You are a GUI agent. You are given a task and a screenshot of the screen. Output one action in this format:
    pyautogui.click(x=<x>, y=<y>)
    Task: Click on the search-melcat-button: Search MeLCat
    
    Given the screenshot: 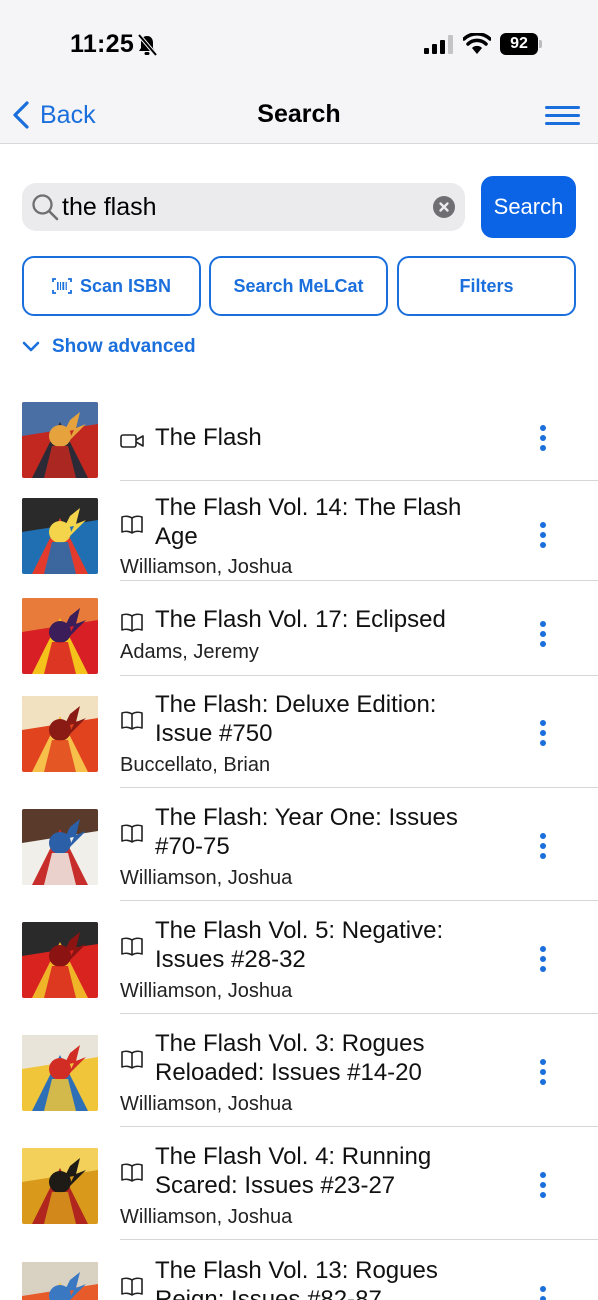 What is the action you would take?
    pyautogui.click(x=298, y=286)
    